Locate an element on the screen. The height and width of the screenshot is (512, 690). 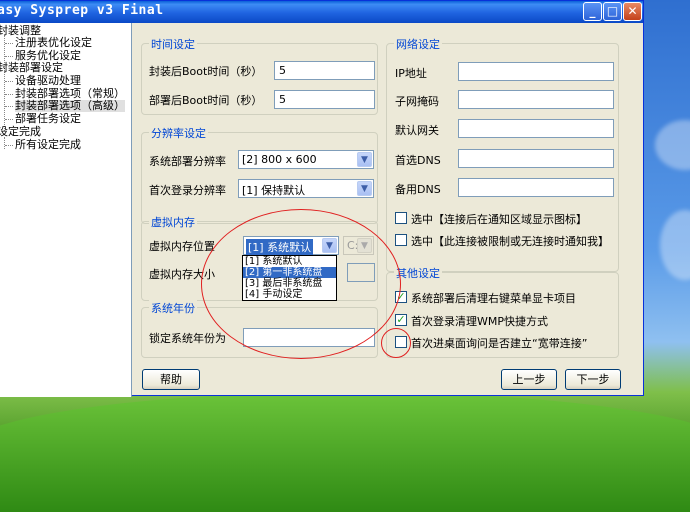
window-title: asy Sysprep v3 Final is located at coordinates (82, 10).